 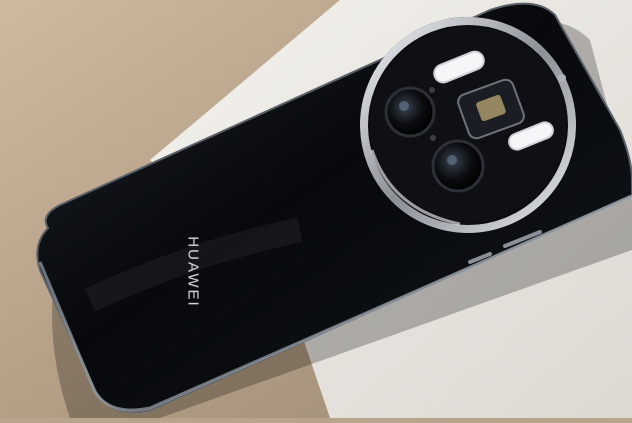 I want to click on lens-ultrawide-glint, so click(x=452, y=160).